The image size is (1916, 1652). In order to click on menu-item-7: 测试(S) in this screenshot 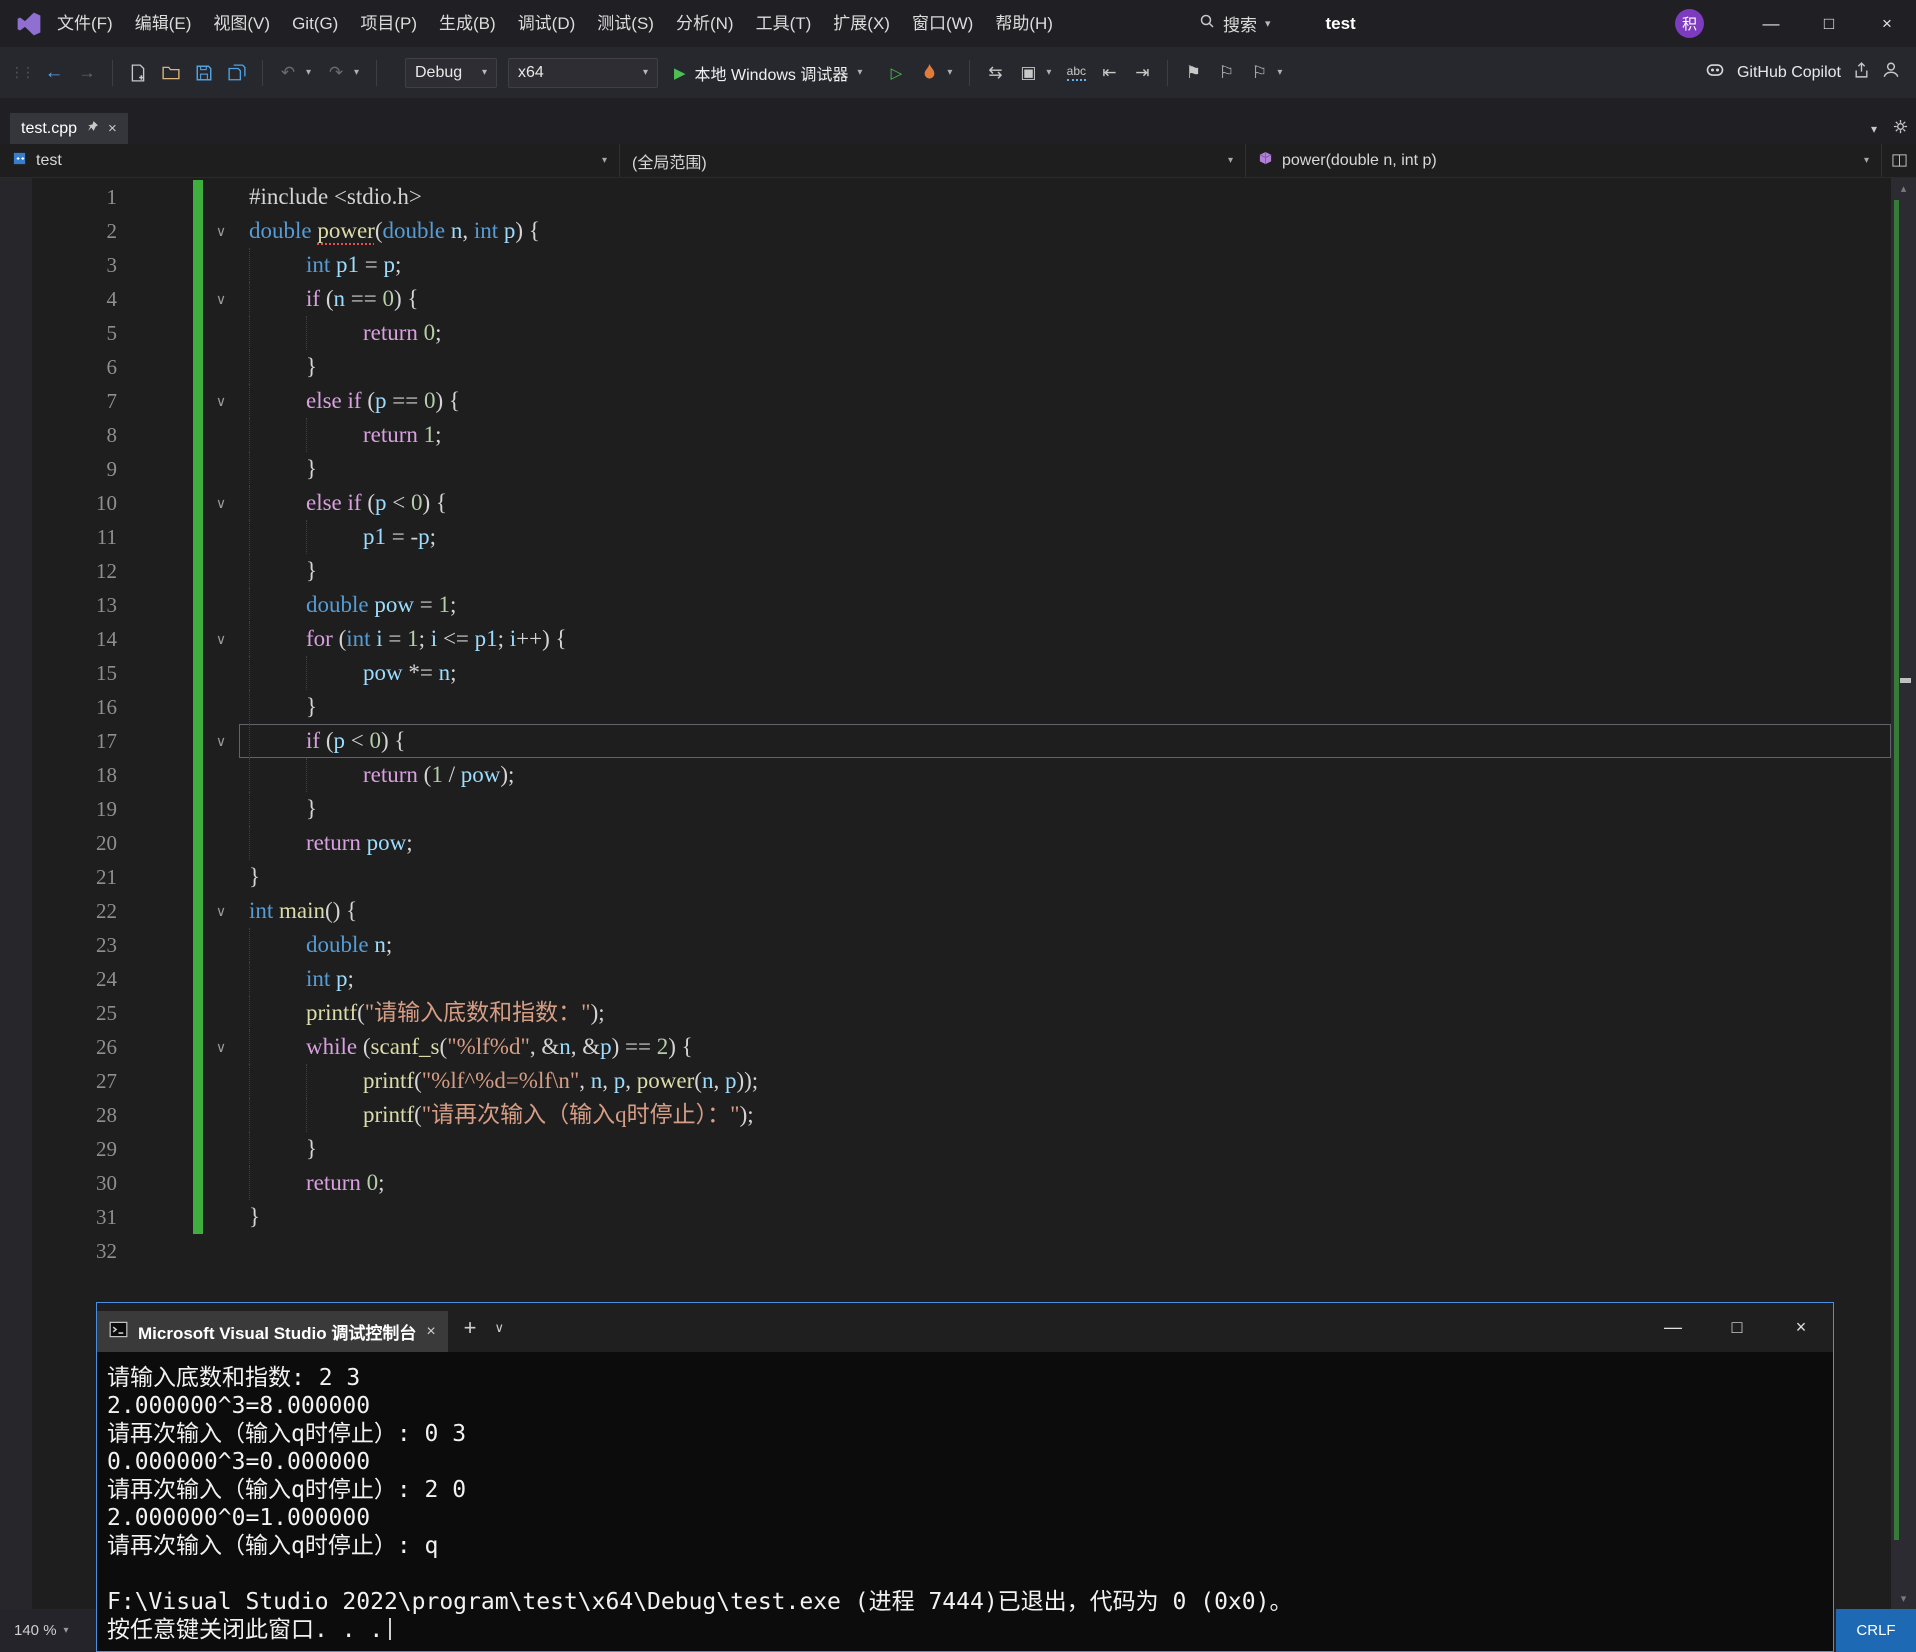, I will do `click(625, 23)`.